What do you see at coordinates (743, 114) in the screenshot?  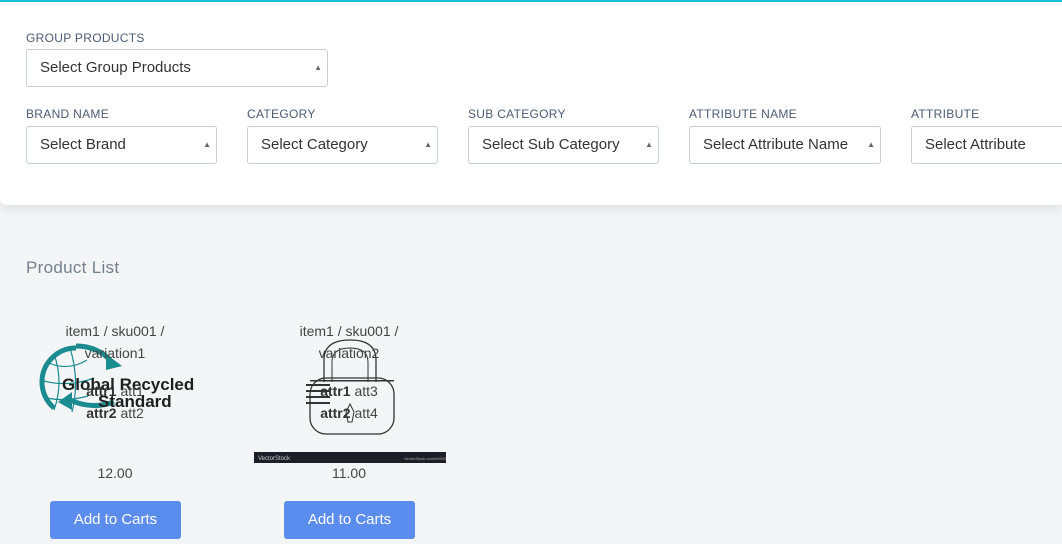 I see `attribute-name-label: ATTRIBUTE NAME` at bounding box center [743, 114].